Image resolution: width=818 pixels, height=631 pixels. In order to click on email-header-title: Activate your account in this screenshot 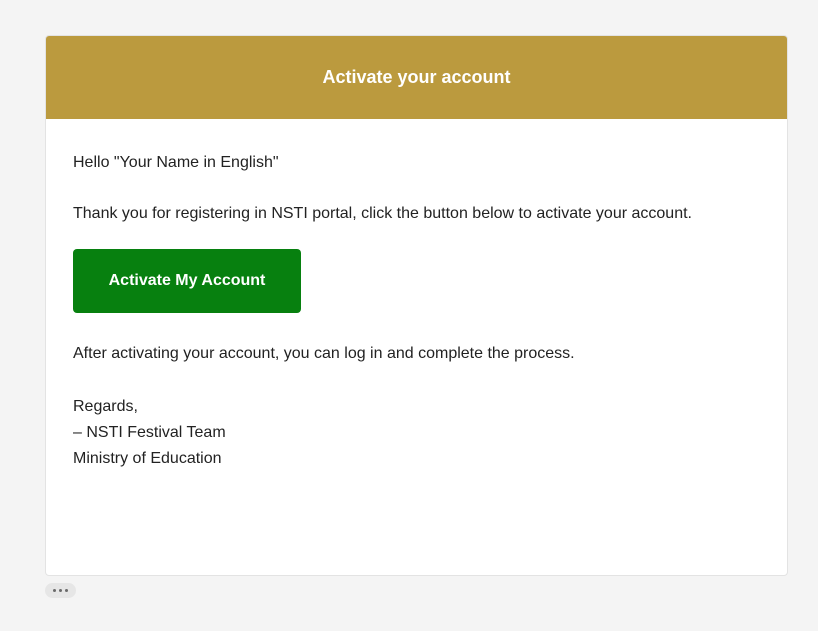, I will do `click(416, 77)`.